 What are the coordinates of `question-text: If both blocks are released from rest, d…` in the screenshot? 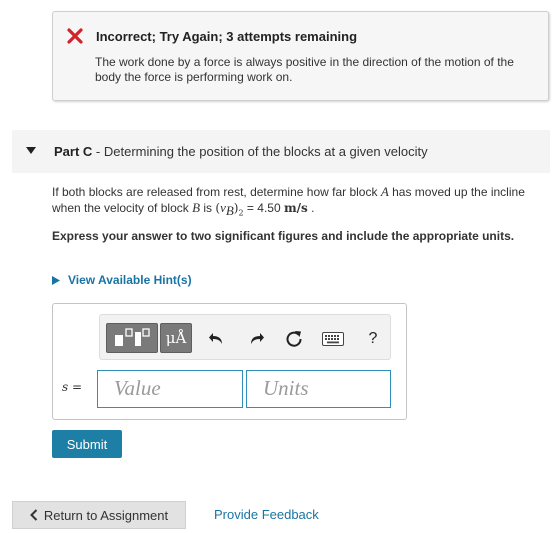 It's located at (292, 202).